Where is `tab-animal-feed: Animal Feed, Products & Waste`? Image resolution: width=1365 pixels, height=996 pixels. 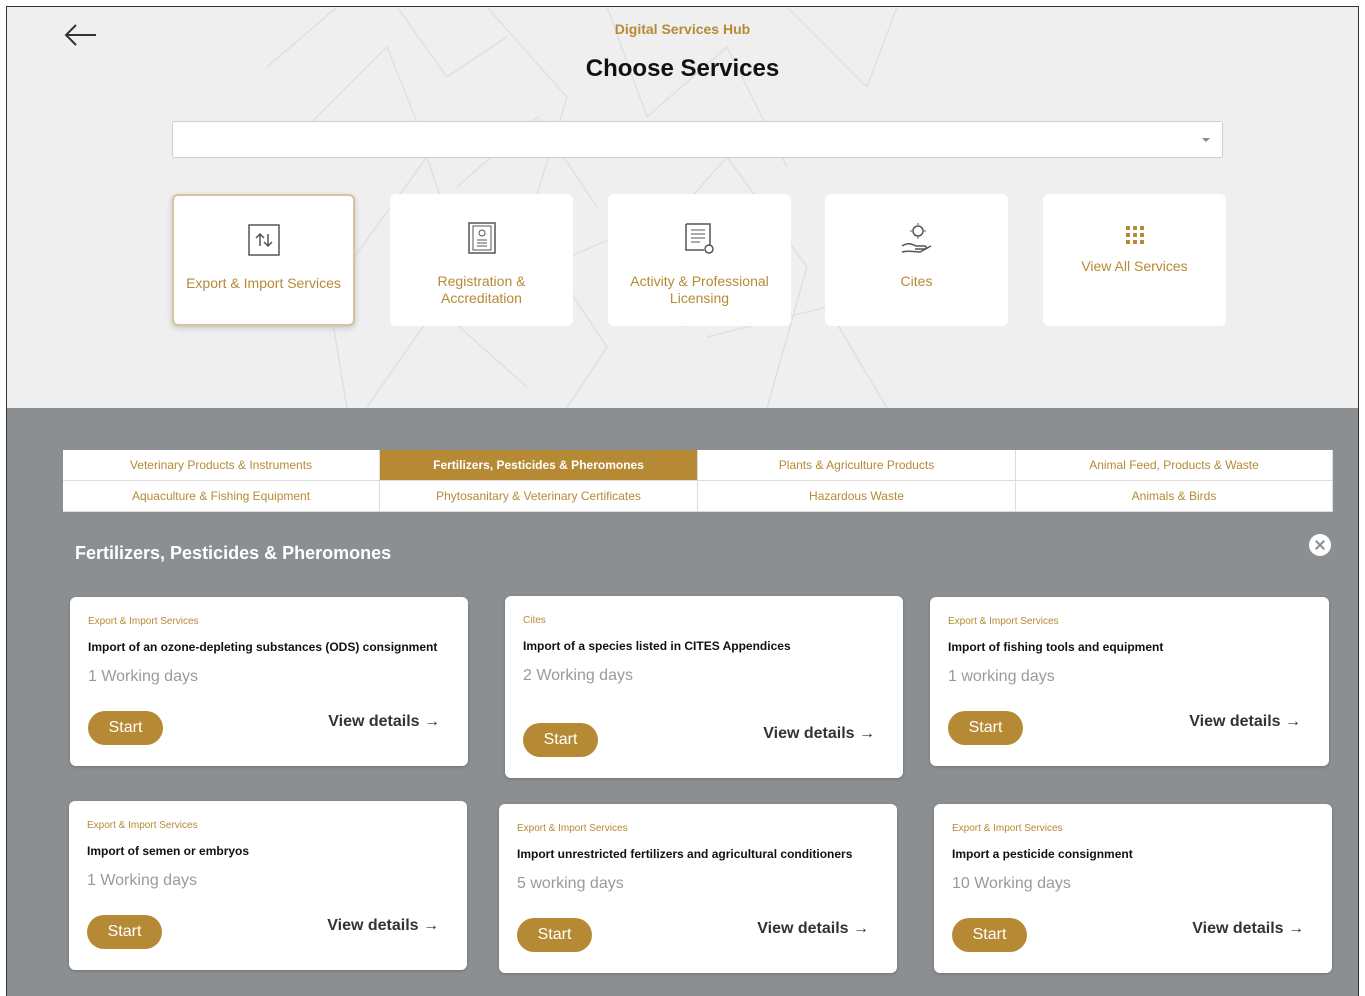
tab-animal-feed: Animal Feed, Products & Waste is located at coordinates (1174, 465).